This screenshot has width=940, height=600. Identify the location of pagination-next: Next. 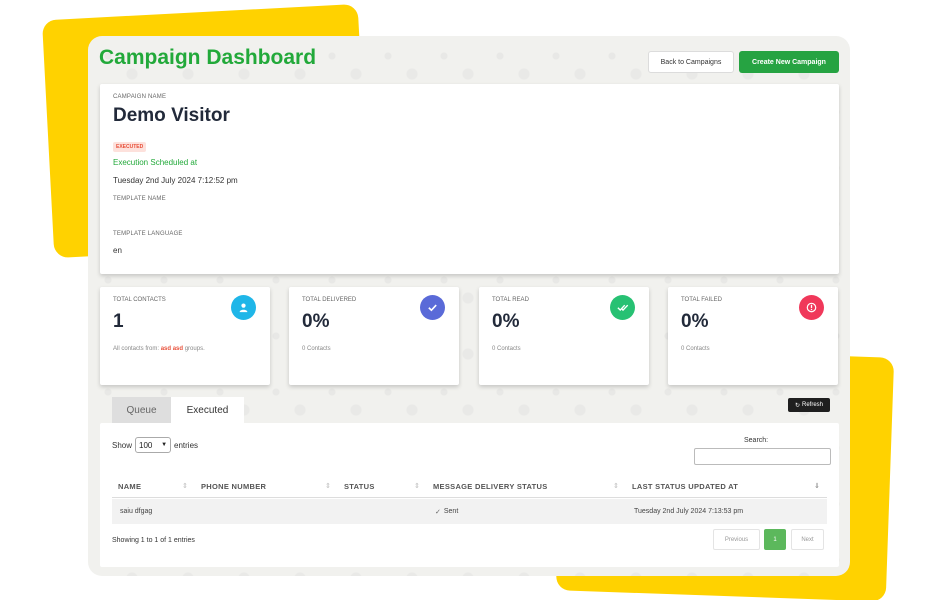
(807, 539).